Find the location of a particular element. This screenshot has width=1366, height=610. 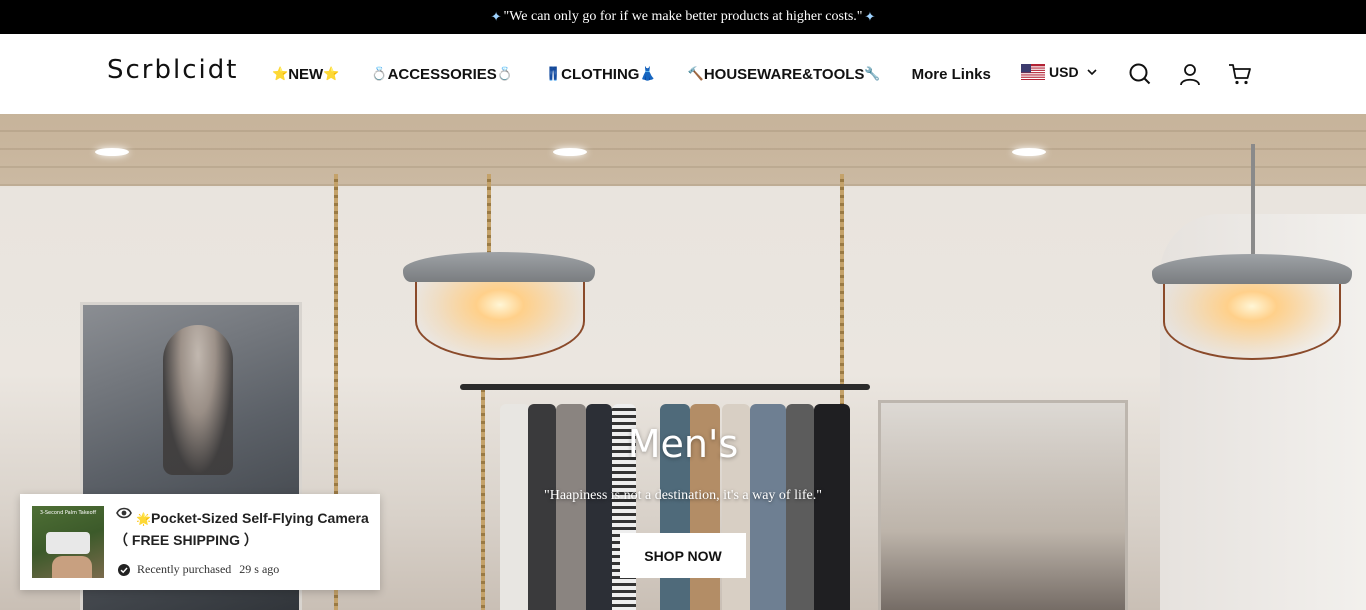

nav-item-label: CLOTHING is located at coordinates (600, 74).